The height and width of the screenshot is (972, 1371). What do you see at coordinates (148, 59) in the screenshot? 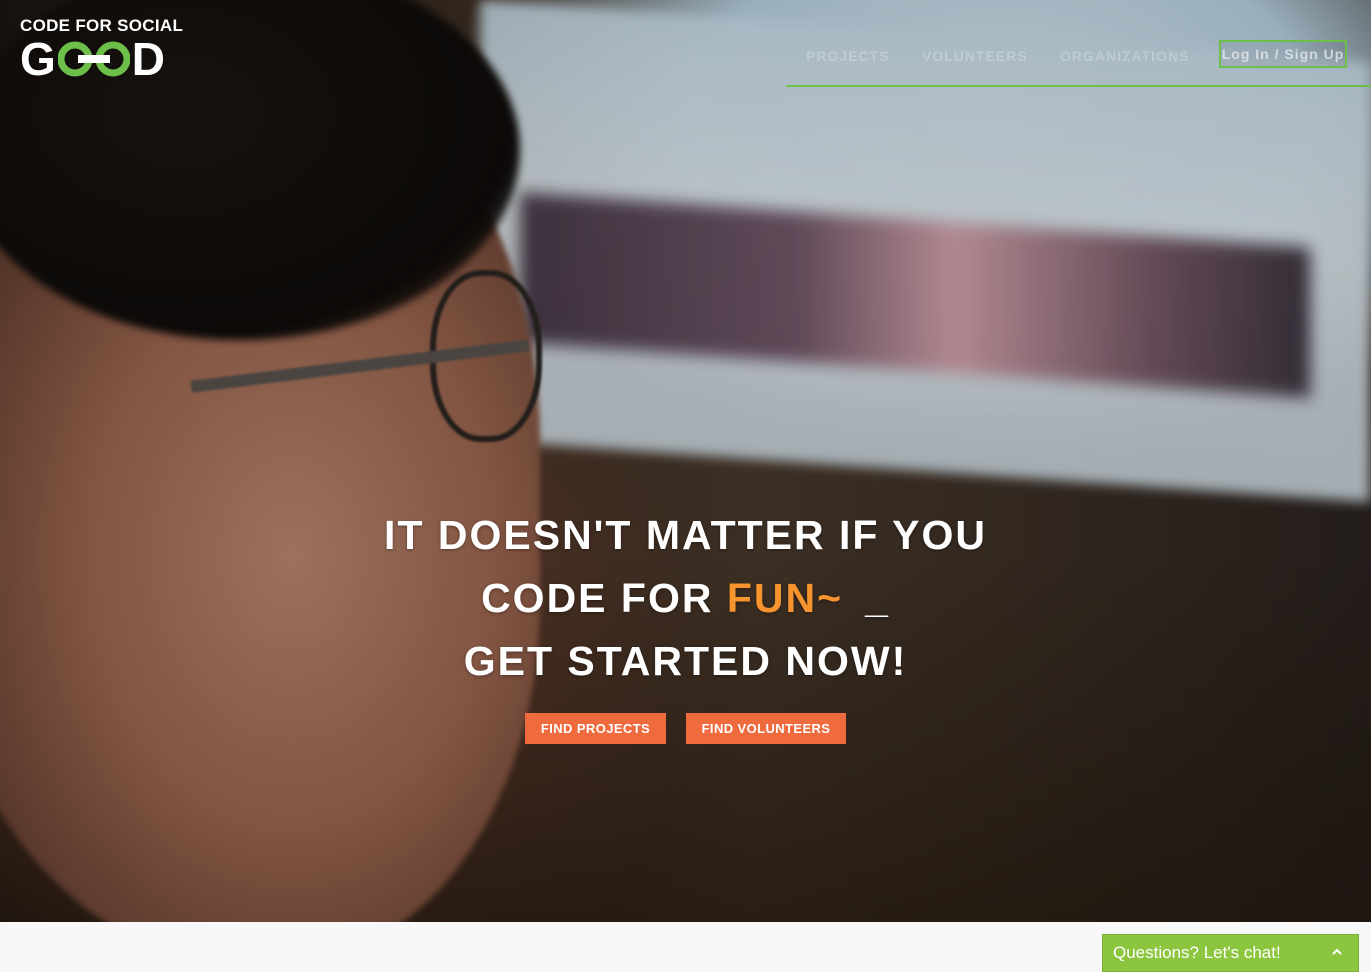
I see `logo-letter-d: D` at bounding box center [148, 59].